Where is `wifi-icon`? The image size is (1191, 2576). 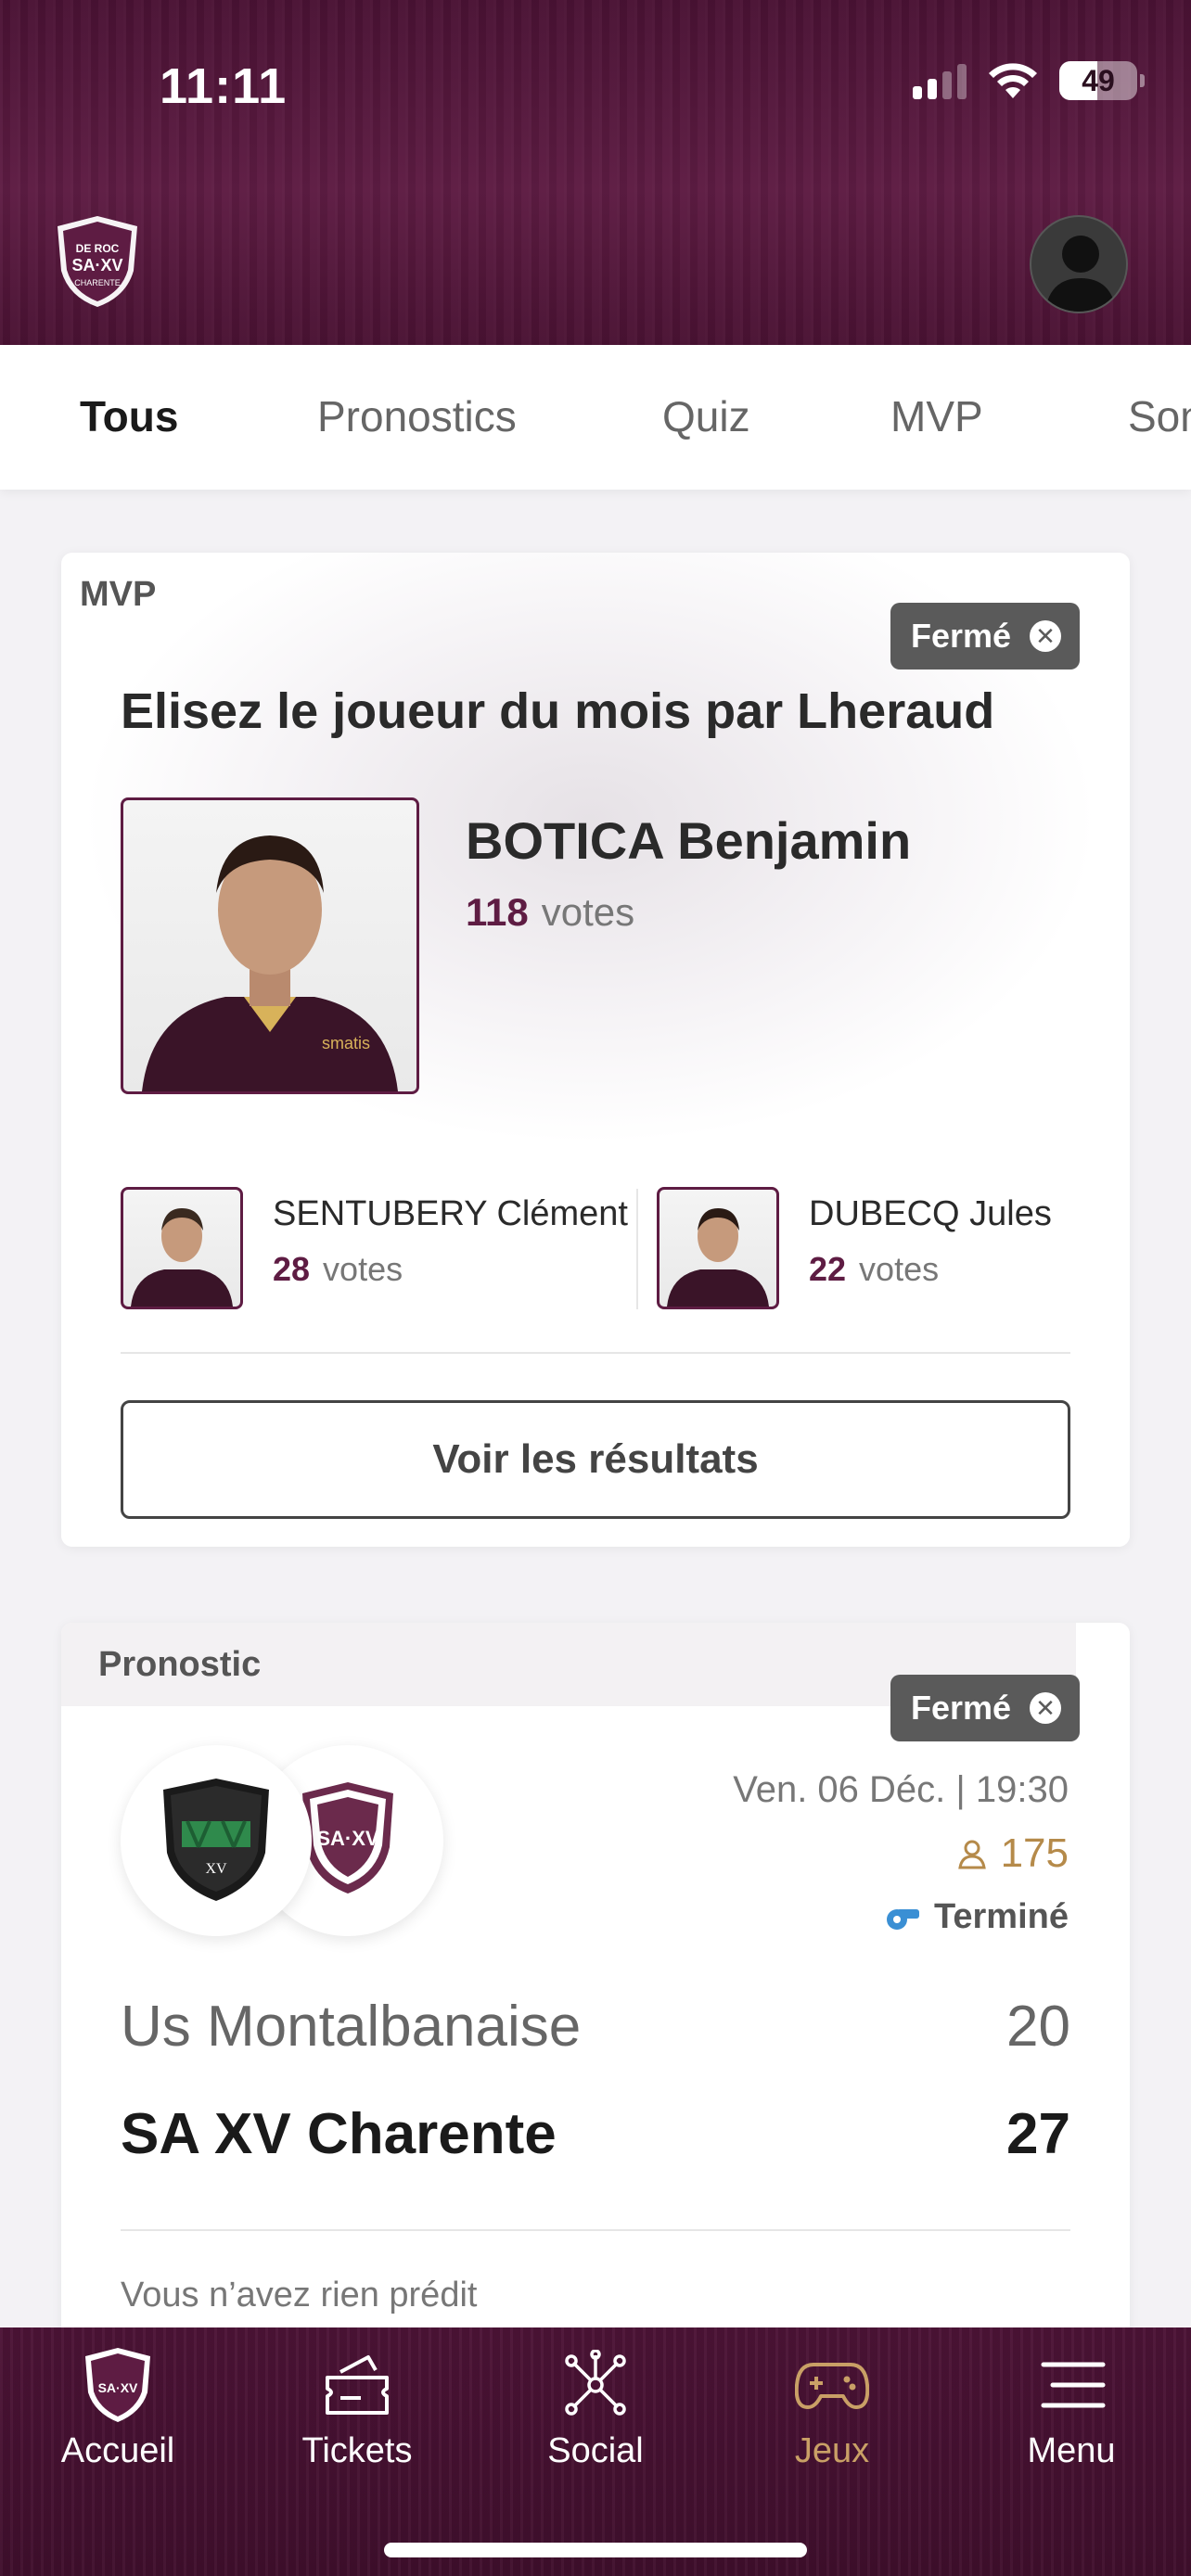
wifi-icon is located at coordinates (1013, 80).